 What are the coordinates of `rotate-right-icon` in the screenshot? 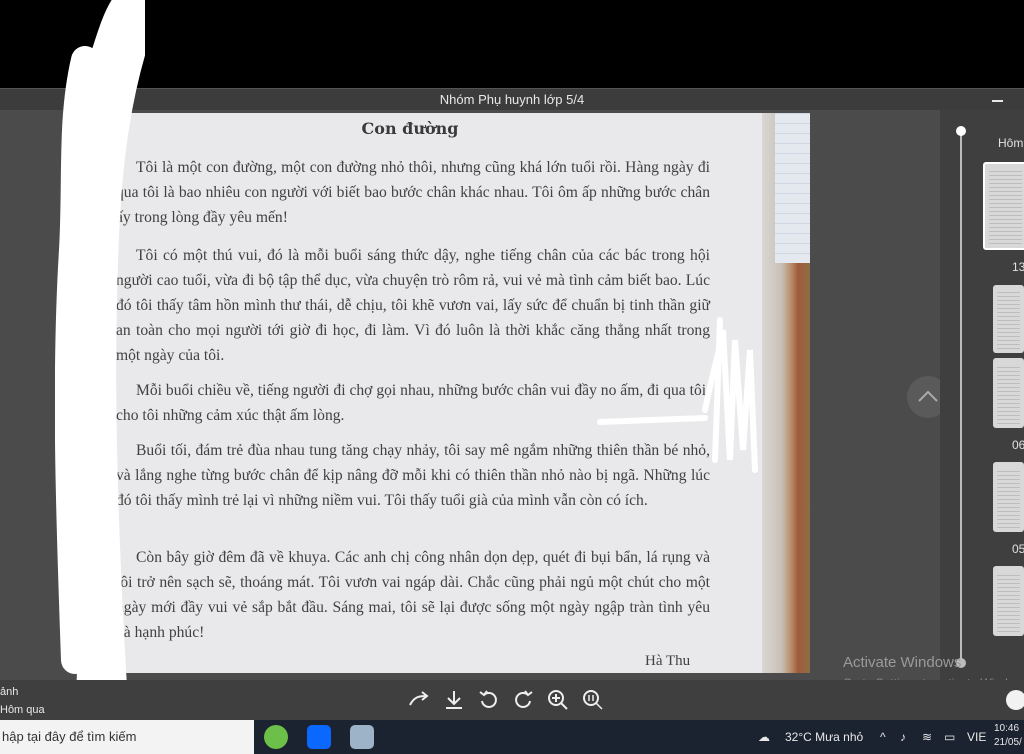 It's located at (524, 699).